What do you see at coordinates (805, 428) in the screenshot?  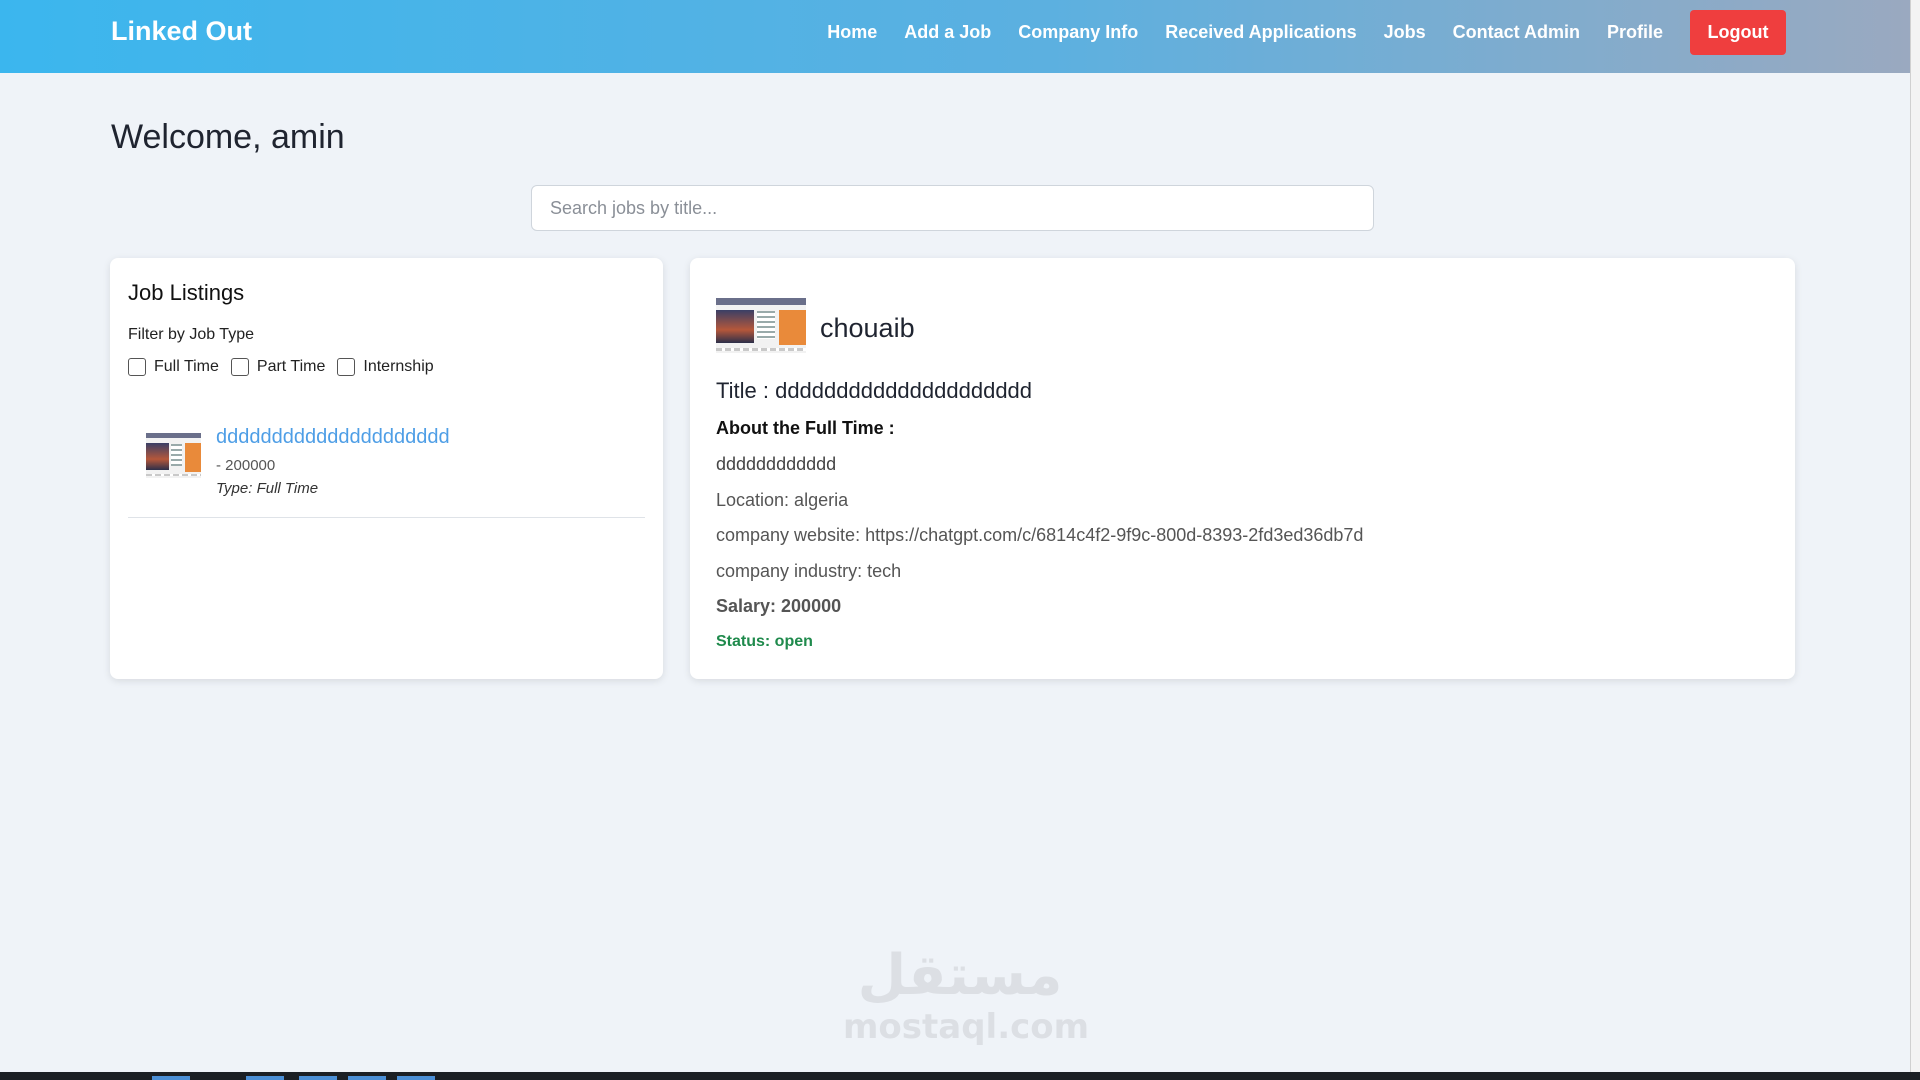 I see `about-label: About the Full Time :` at bounding box center [805, 428].